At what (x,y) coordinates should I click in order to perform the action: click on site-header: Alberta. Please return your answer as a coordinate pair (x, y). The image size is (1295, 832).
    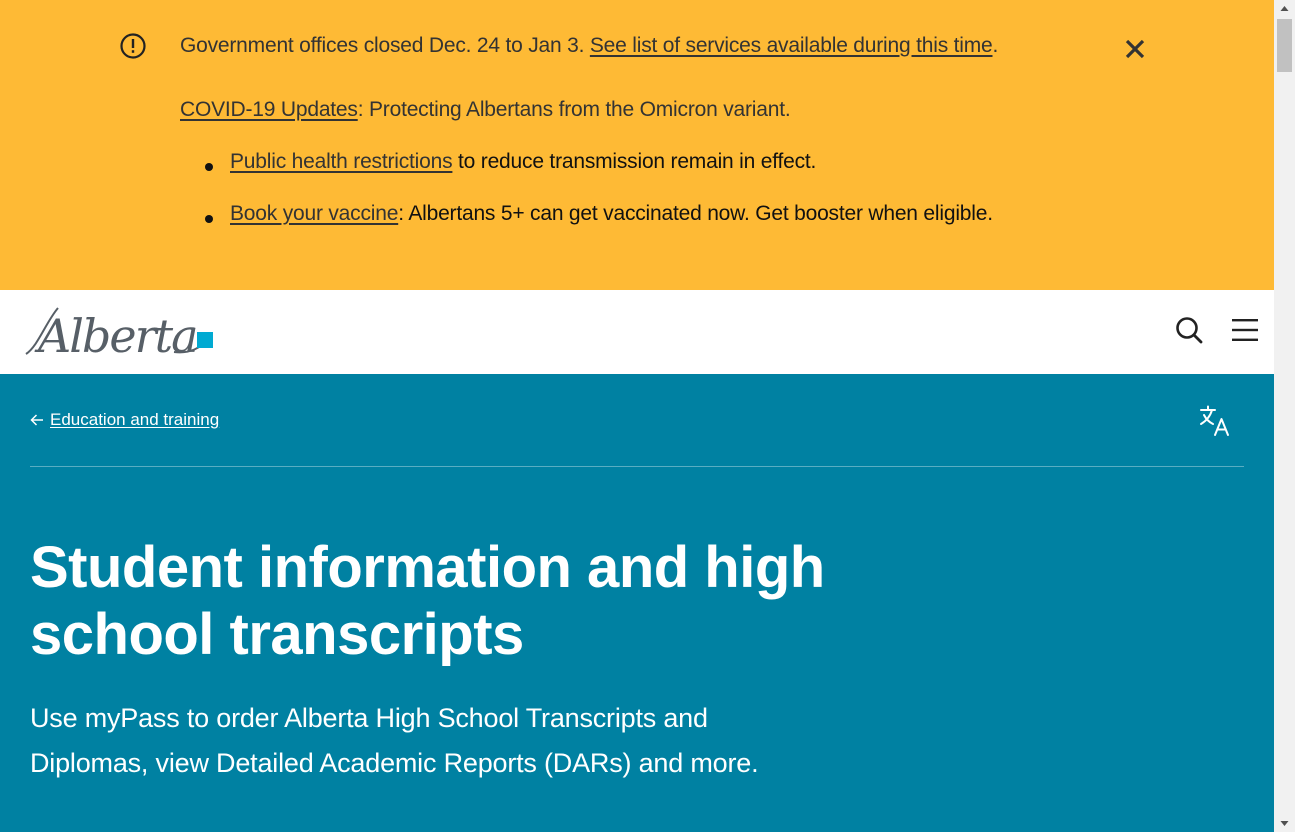
    Looking at the image, I should click on (637, 332).